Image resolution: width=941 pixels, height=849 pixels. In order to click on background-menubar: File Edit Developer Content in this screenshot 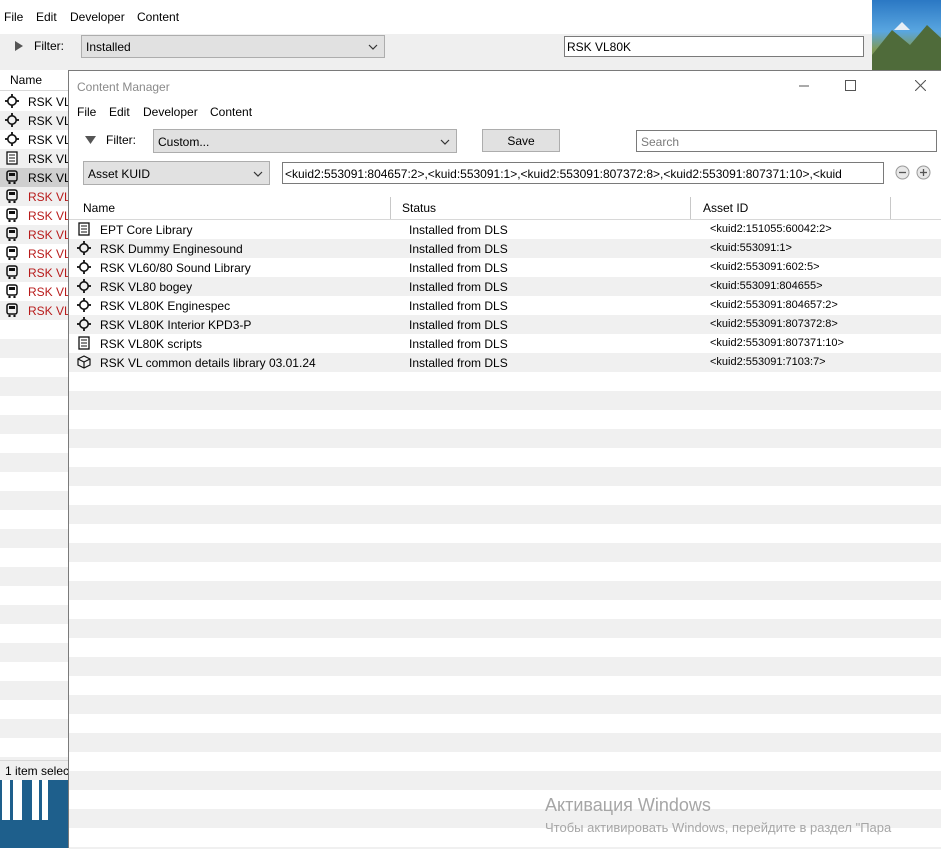, I will do `click(436, 17)`.